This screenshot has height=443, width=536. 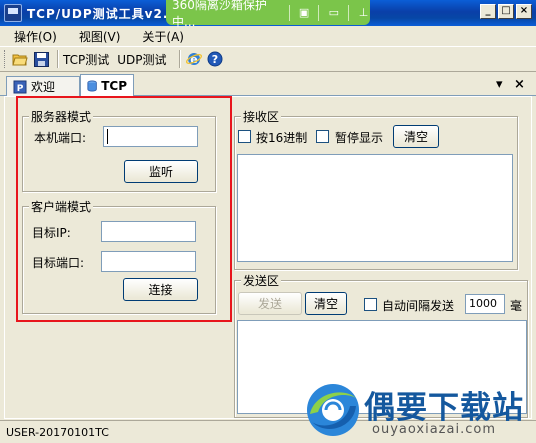 I want to click on svg-text: P, so click(x=20, y=89).